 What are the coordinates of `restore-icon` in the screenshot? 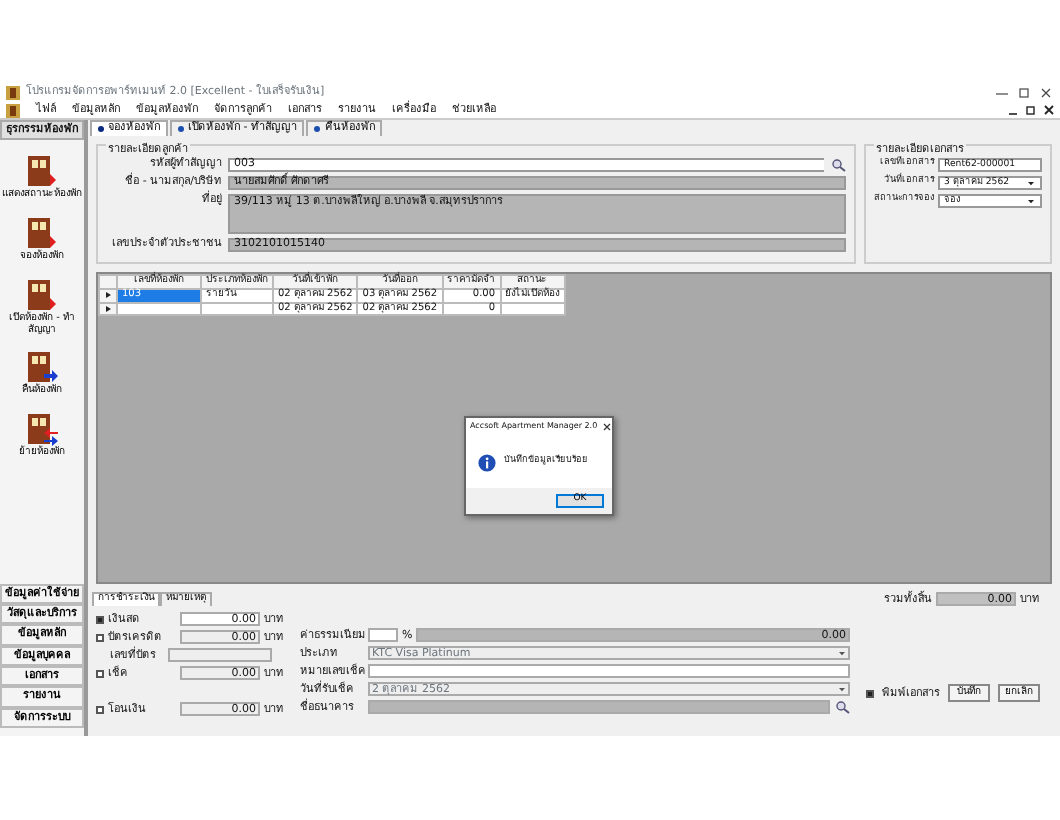 It's located at (1031, 110).